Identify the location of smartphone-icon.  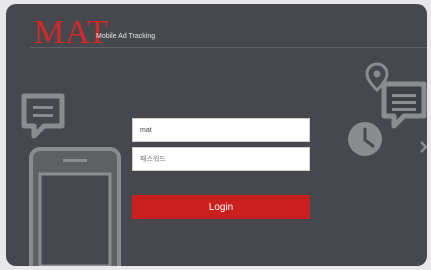
(75, 206).